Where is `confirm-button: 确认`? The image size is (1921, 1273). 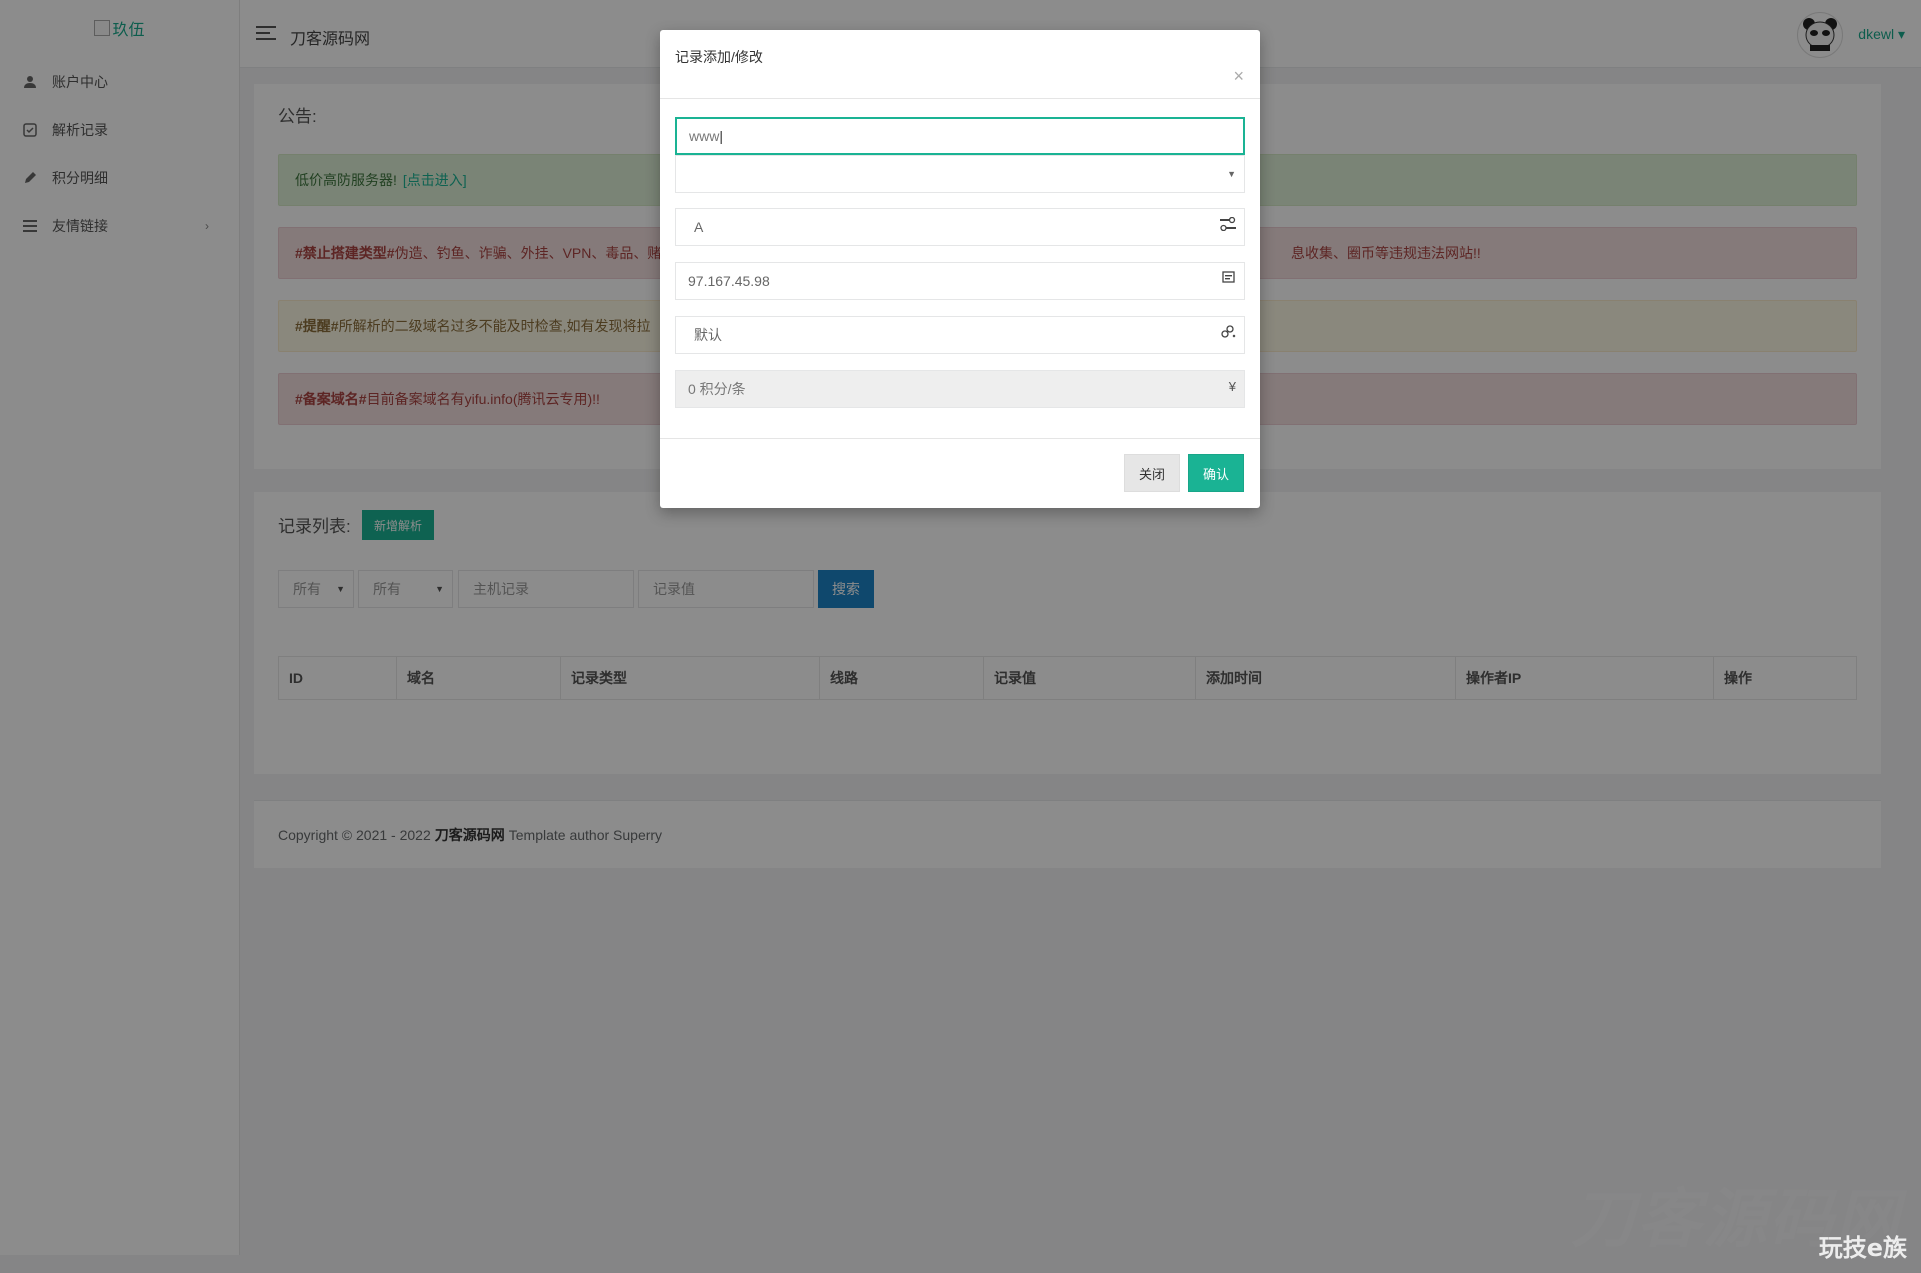 confirm-button: 确认 is located at coordinates (1216, 473).